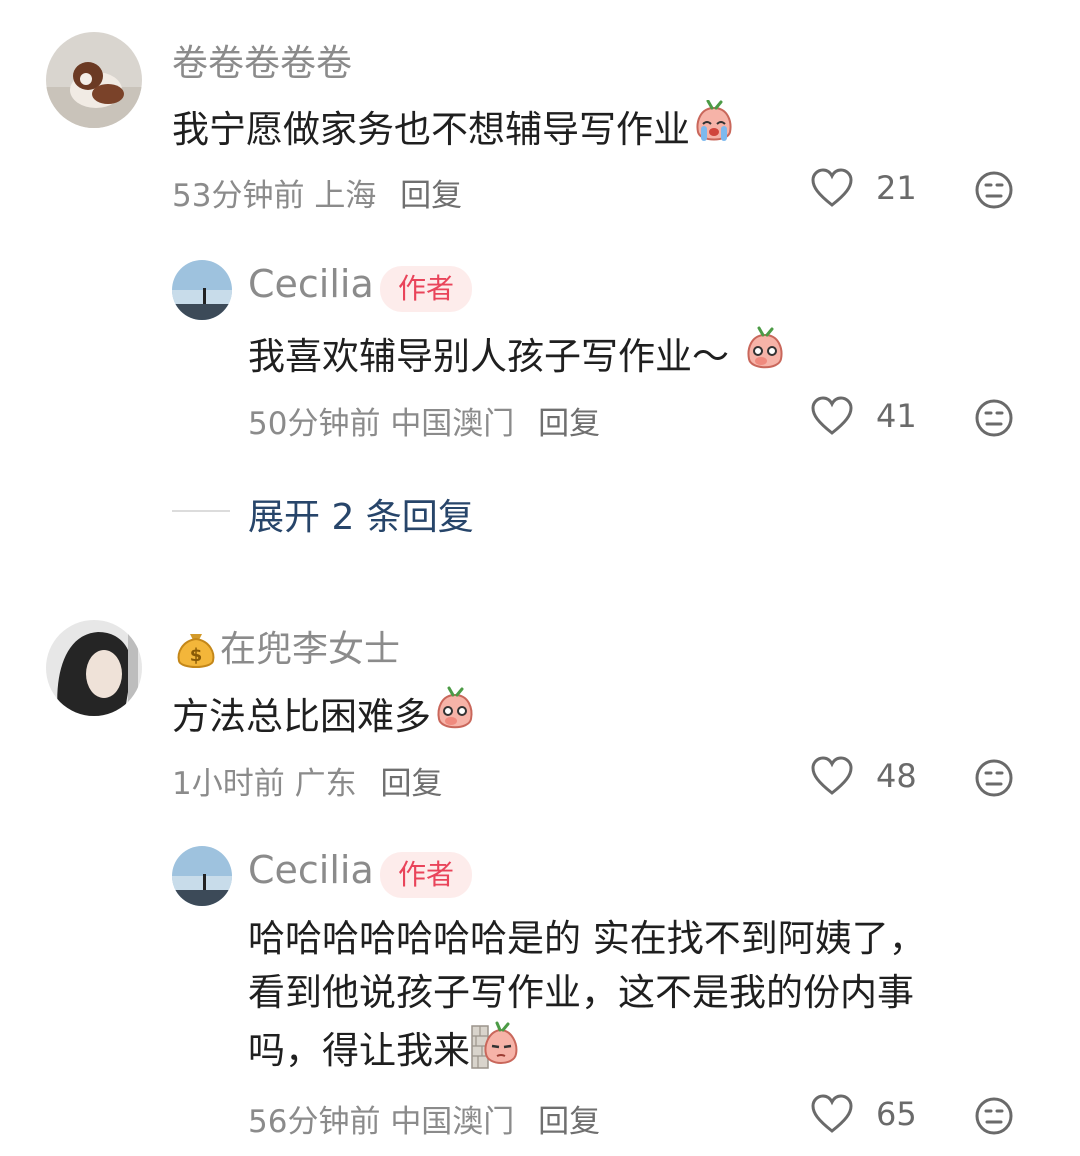 Image resolution: width=1080 pixels, height=1156 pixels. Describe the element at coordinates (228, 784) in the screenshot. I see `comment-time: 1小时前` at that location.